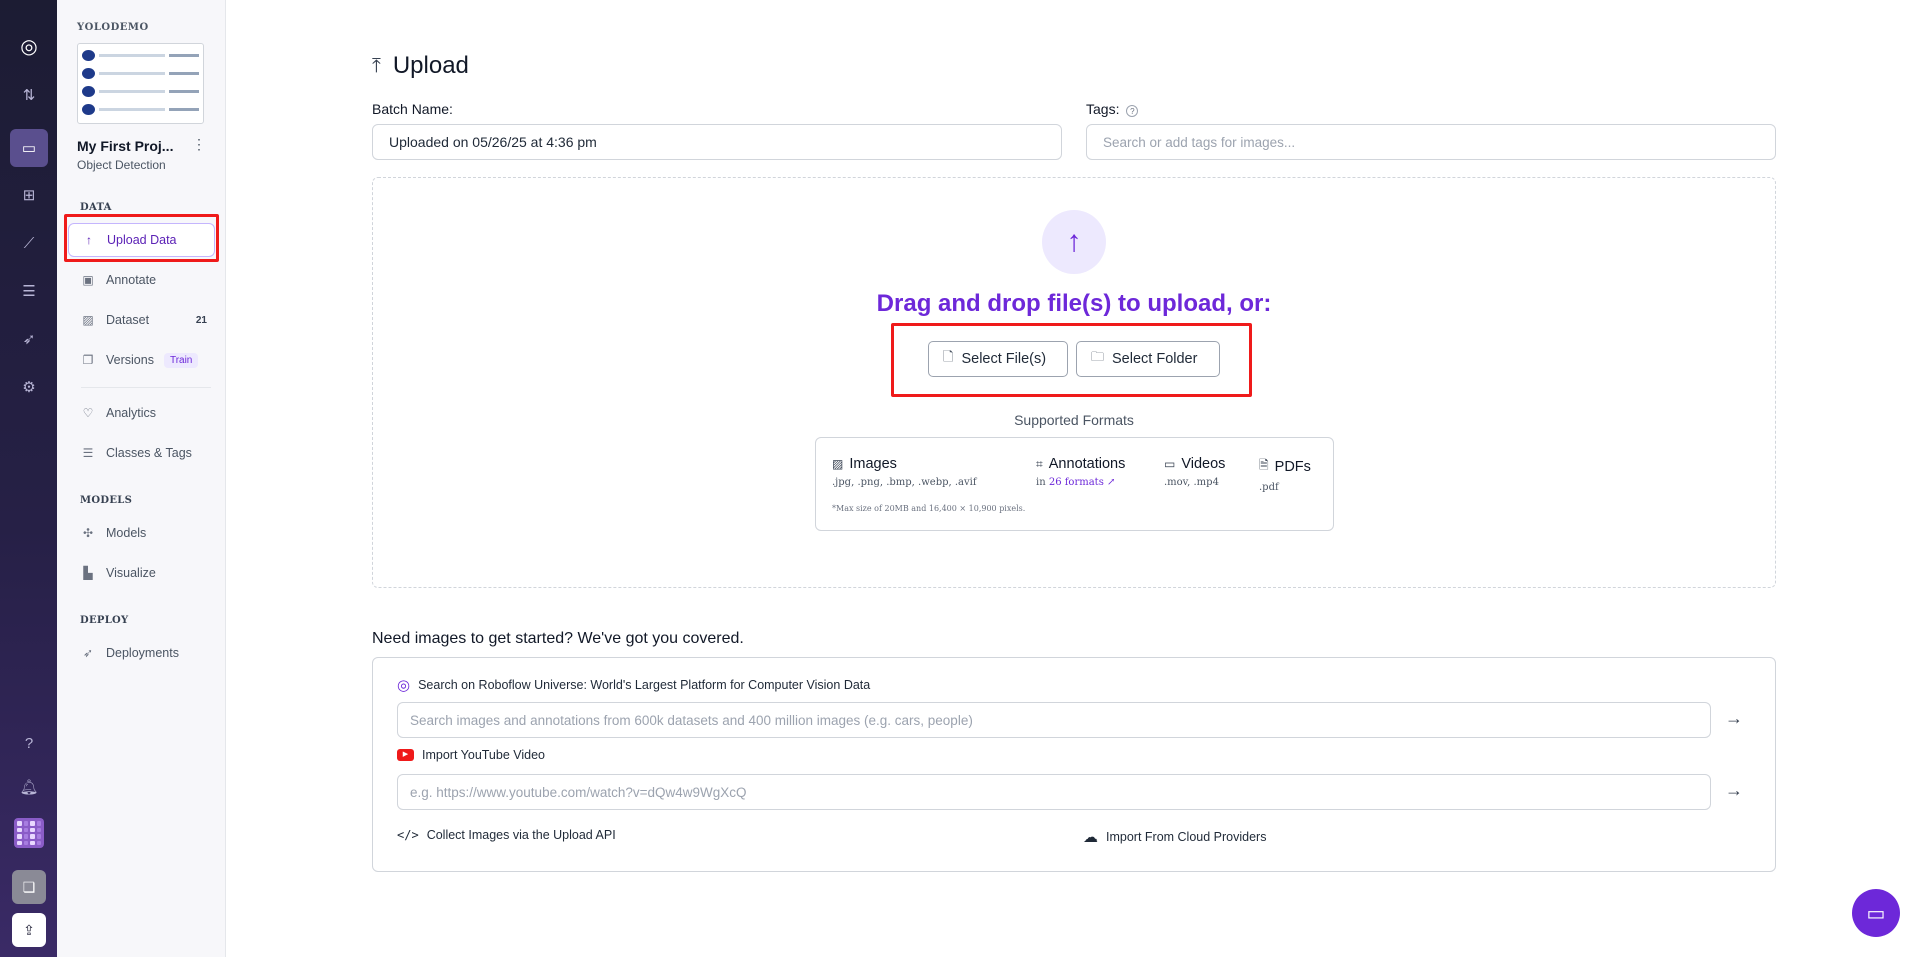  What do you see at coordinates (873, 464) in the screenshot?
I see `format-images-title: Images` at bounding box center [873, 464].